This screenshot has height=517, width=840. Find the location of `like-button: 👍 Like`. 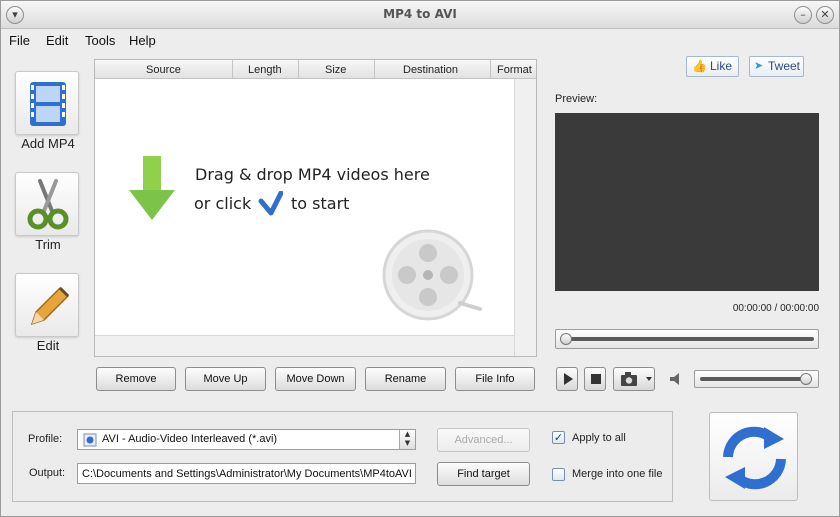

like-button: 👍 Like is located at coordinates (712, 66).